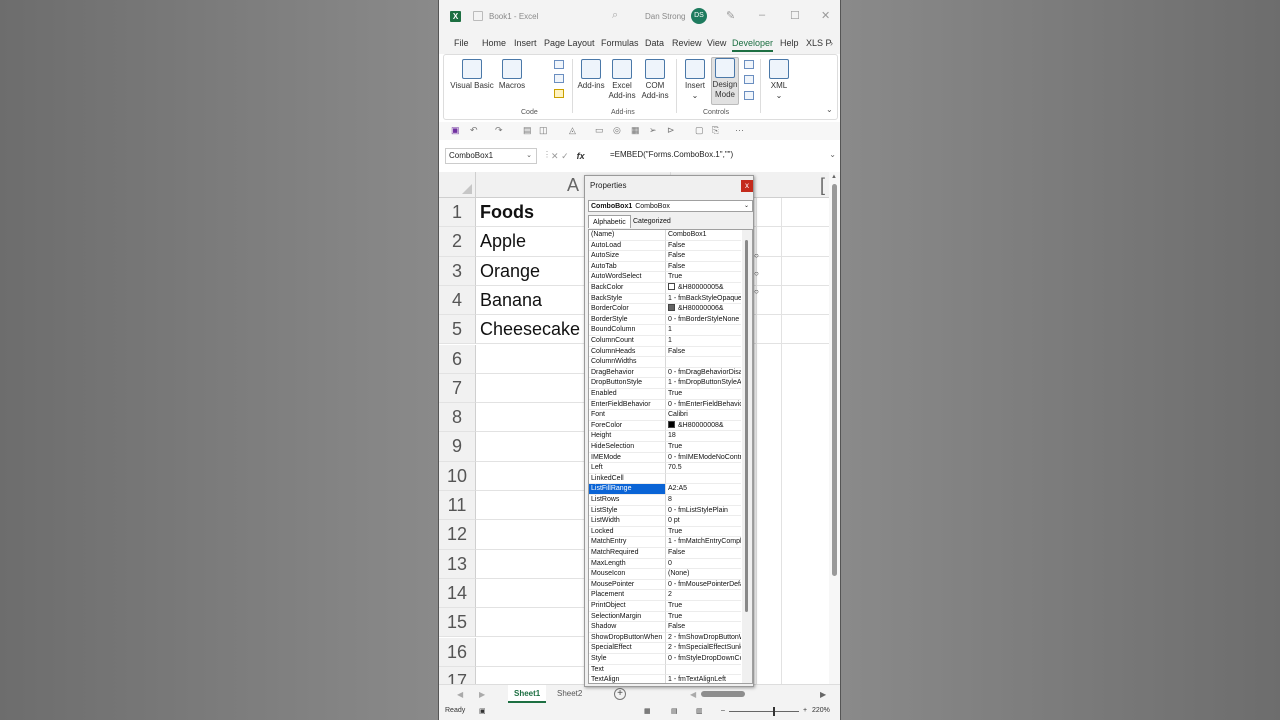 The image size is (1280, 720). Describe the element at coordinates (703, 595) in the screenshot. I see `property-value: 2` at that location.